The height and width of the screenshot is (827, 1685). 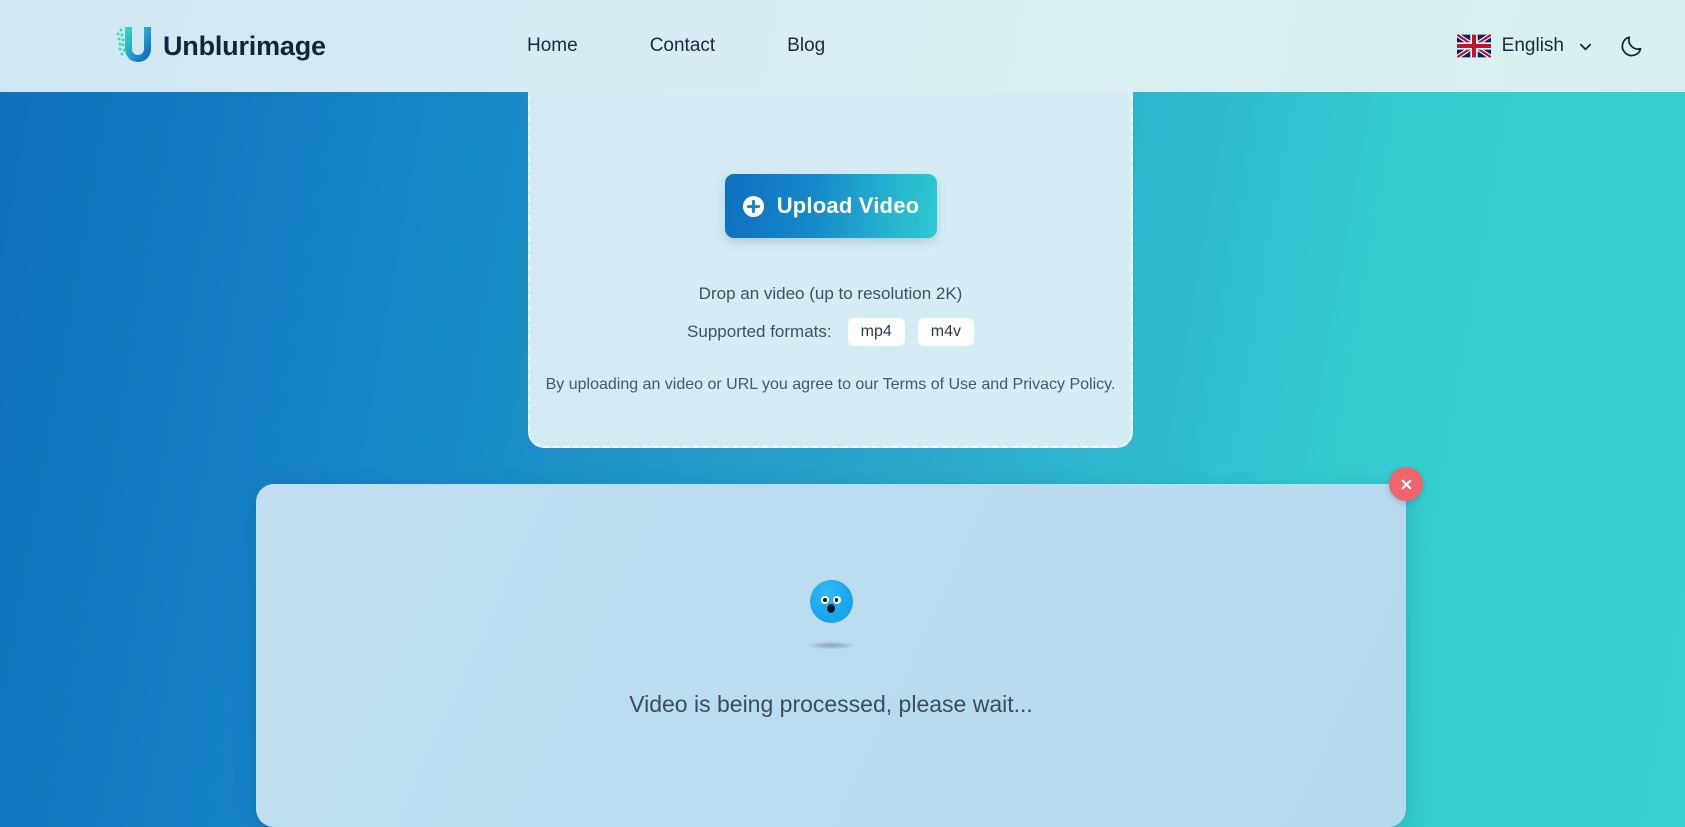 What do you see at coordinates (945, 332) in the screenshot?
I see `format-badge-m4v: m4v` at bounding box center [945, 332].